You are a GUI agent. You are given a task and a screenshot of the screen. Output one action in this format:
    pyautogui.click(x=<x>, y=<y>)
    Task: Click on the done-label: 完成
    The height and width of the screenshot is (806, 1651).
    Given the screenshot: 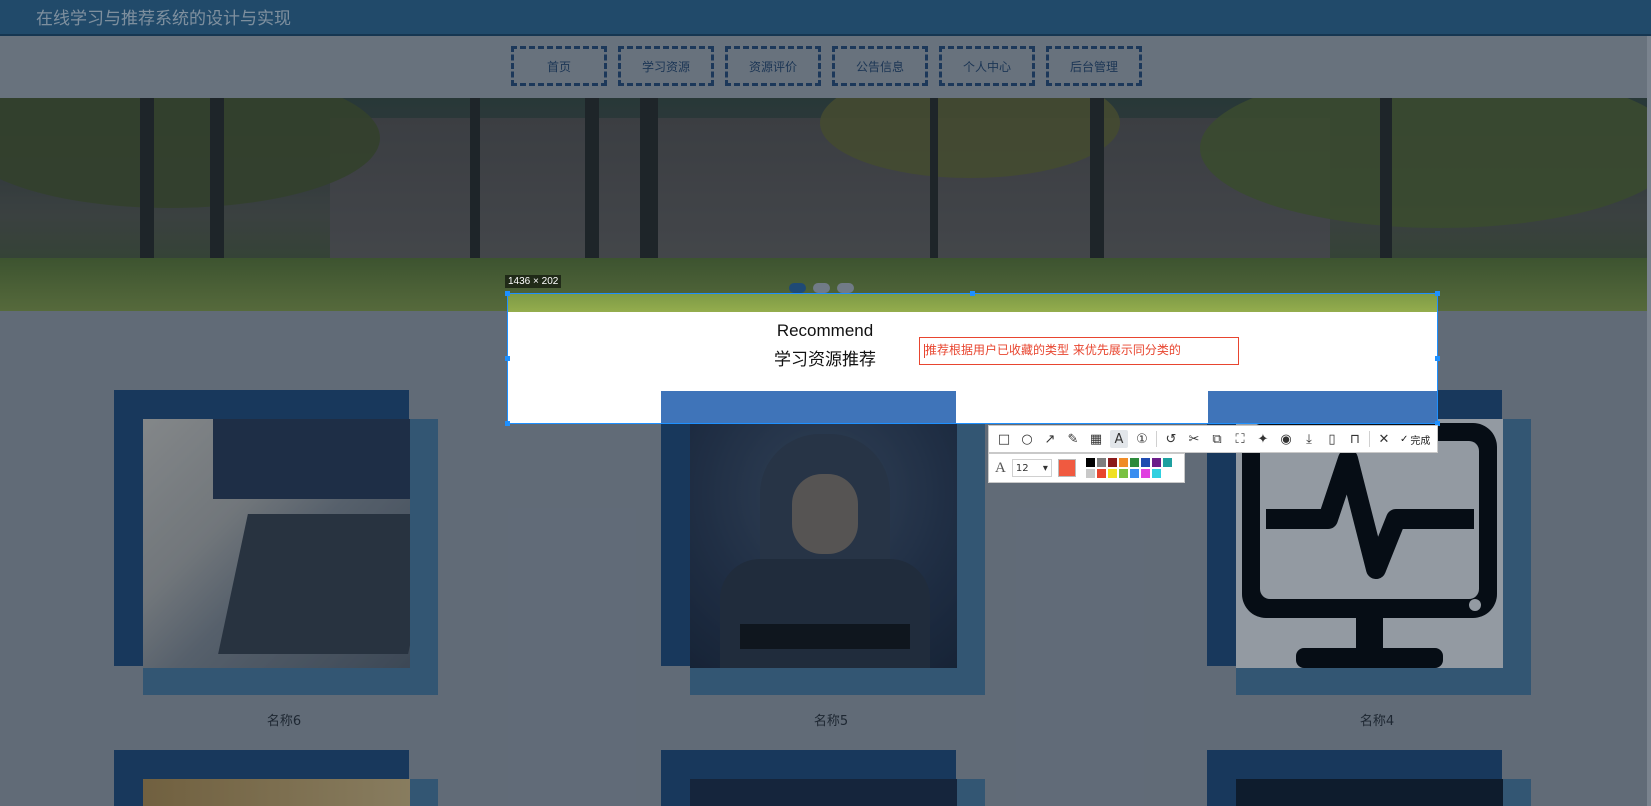 What is the action you would take?
    pyautogui.click(x=1420, y=441)
    